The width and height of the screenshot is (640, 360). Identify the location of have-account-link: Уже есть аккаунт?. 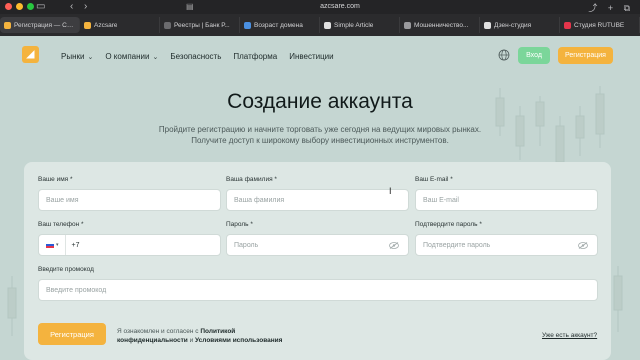
(569, 335).